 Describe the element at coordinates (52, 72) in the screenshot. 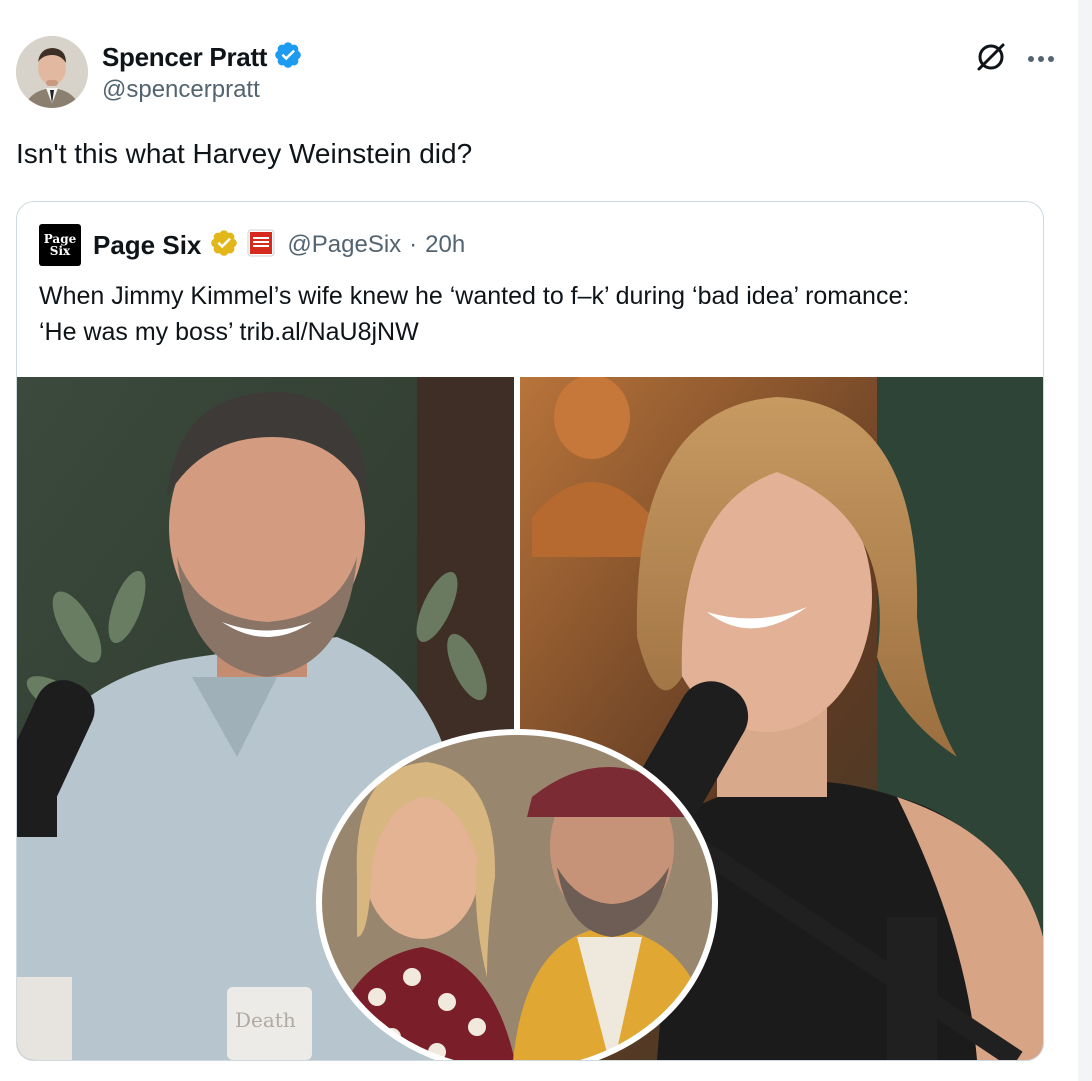

I see `author-avatar` at that location.